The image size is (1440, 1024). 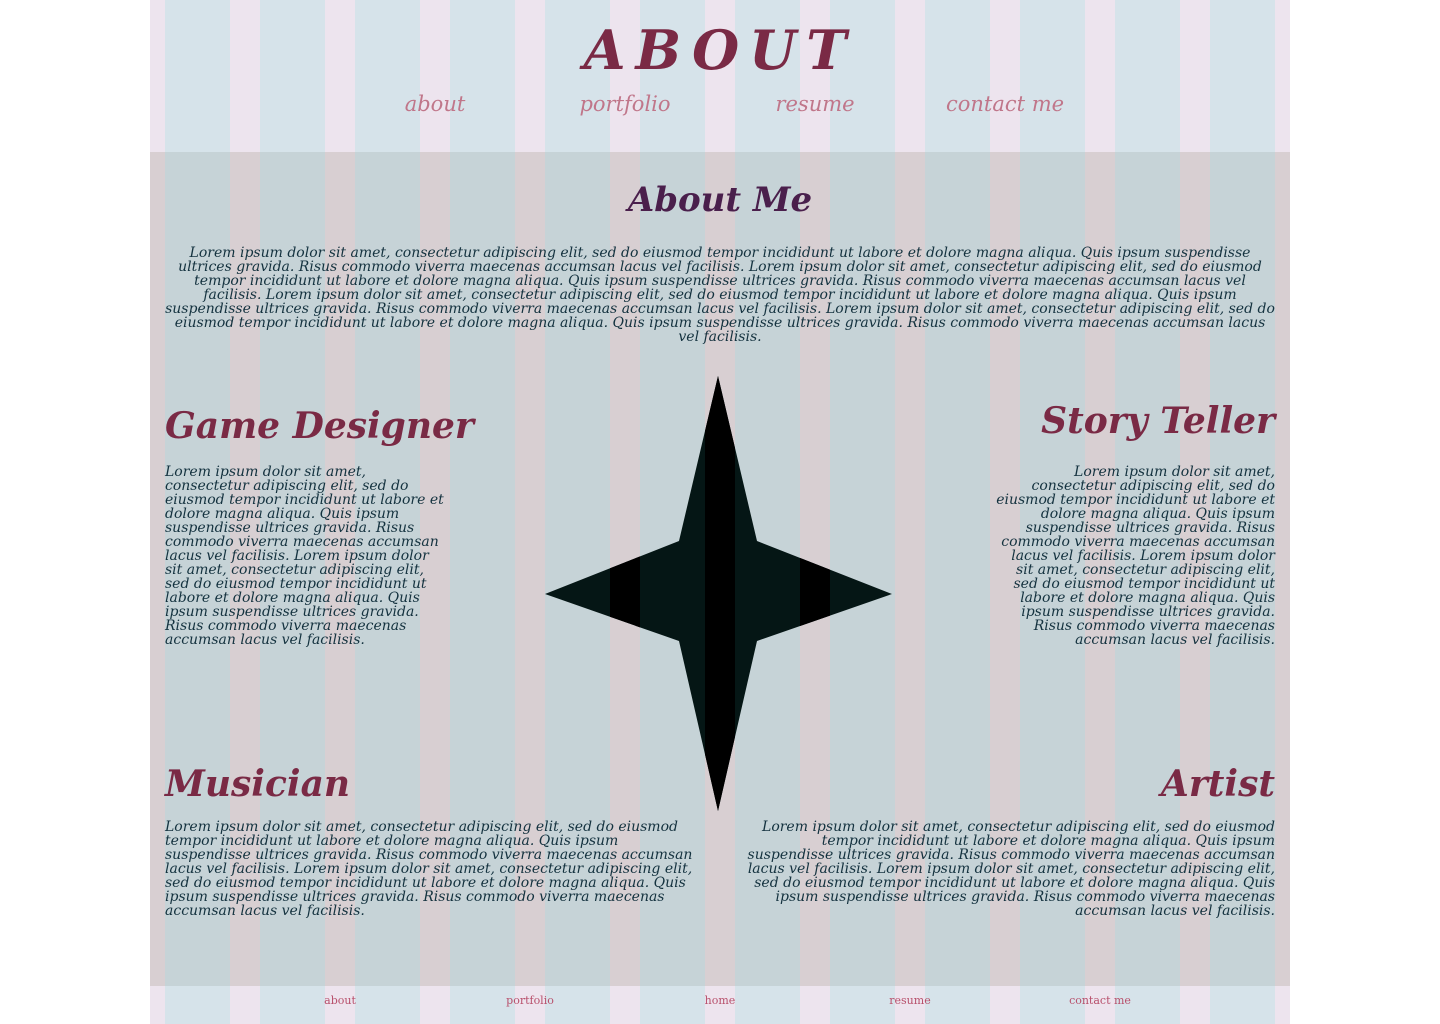 I want to click on footer-link-about: about, so click(x=340, y=1000).